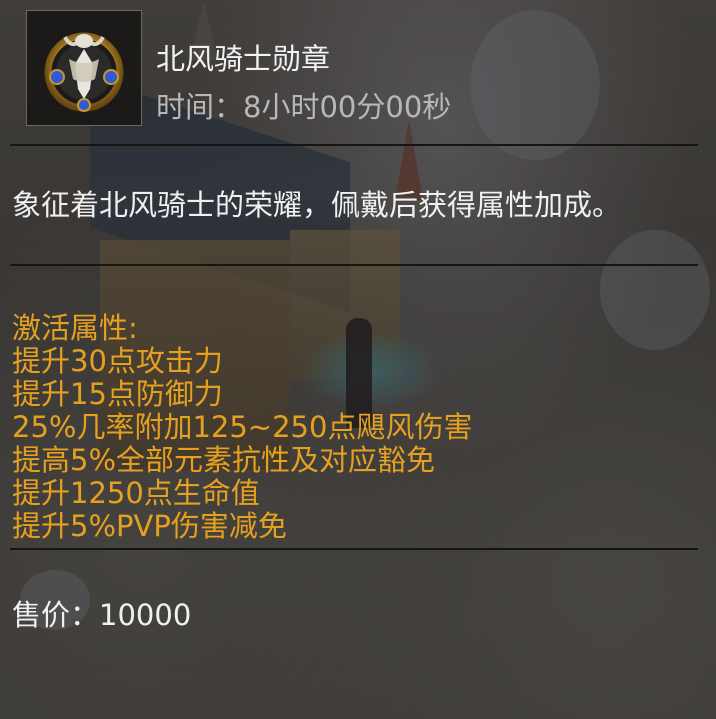 The width and height of the screenshot is (716, 719). What do you see at coordinates (145, 615) in the screenshot?
I see `price-value: 10000` at bounding box center [145, 615].